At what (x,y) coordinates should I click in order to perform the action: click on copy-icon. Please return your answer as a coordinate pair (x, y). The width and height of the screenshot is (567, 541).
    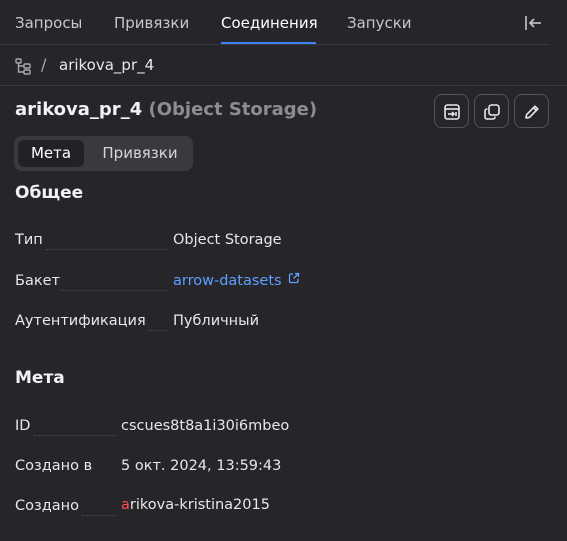
    Looking at the image, I should click on (492, 112).